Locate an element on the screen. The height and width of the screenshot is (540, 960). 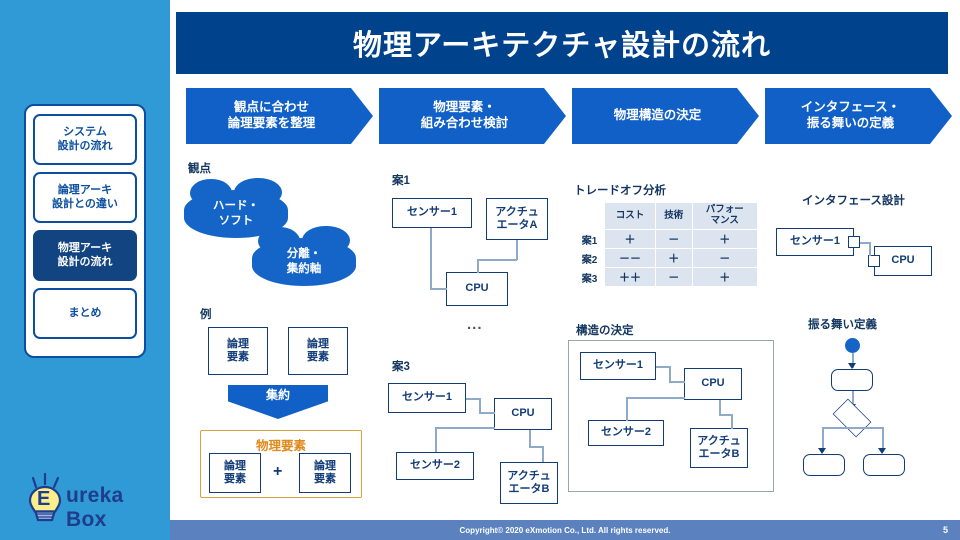
page-title: 物理アーキテクチャ設計の流れ is located at coordinates (562, 46).